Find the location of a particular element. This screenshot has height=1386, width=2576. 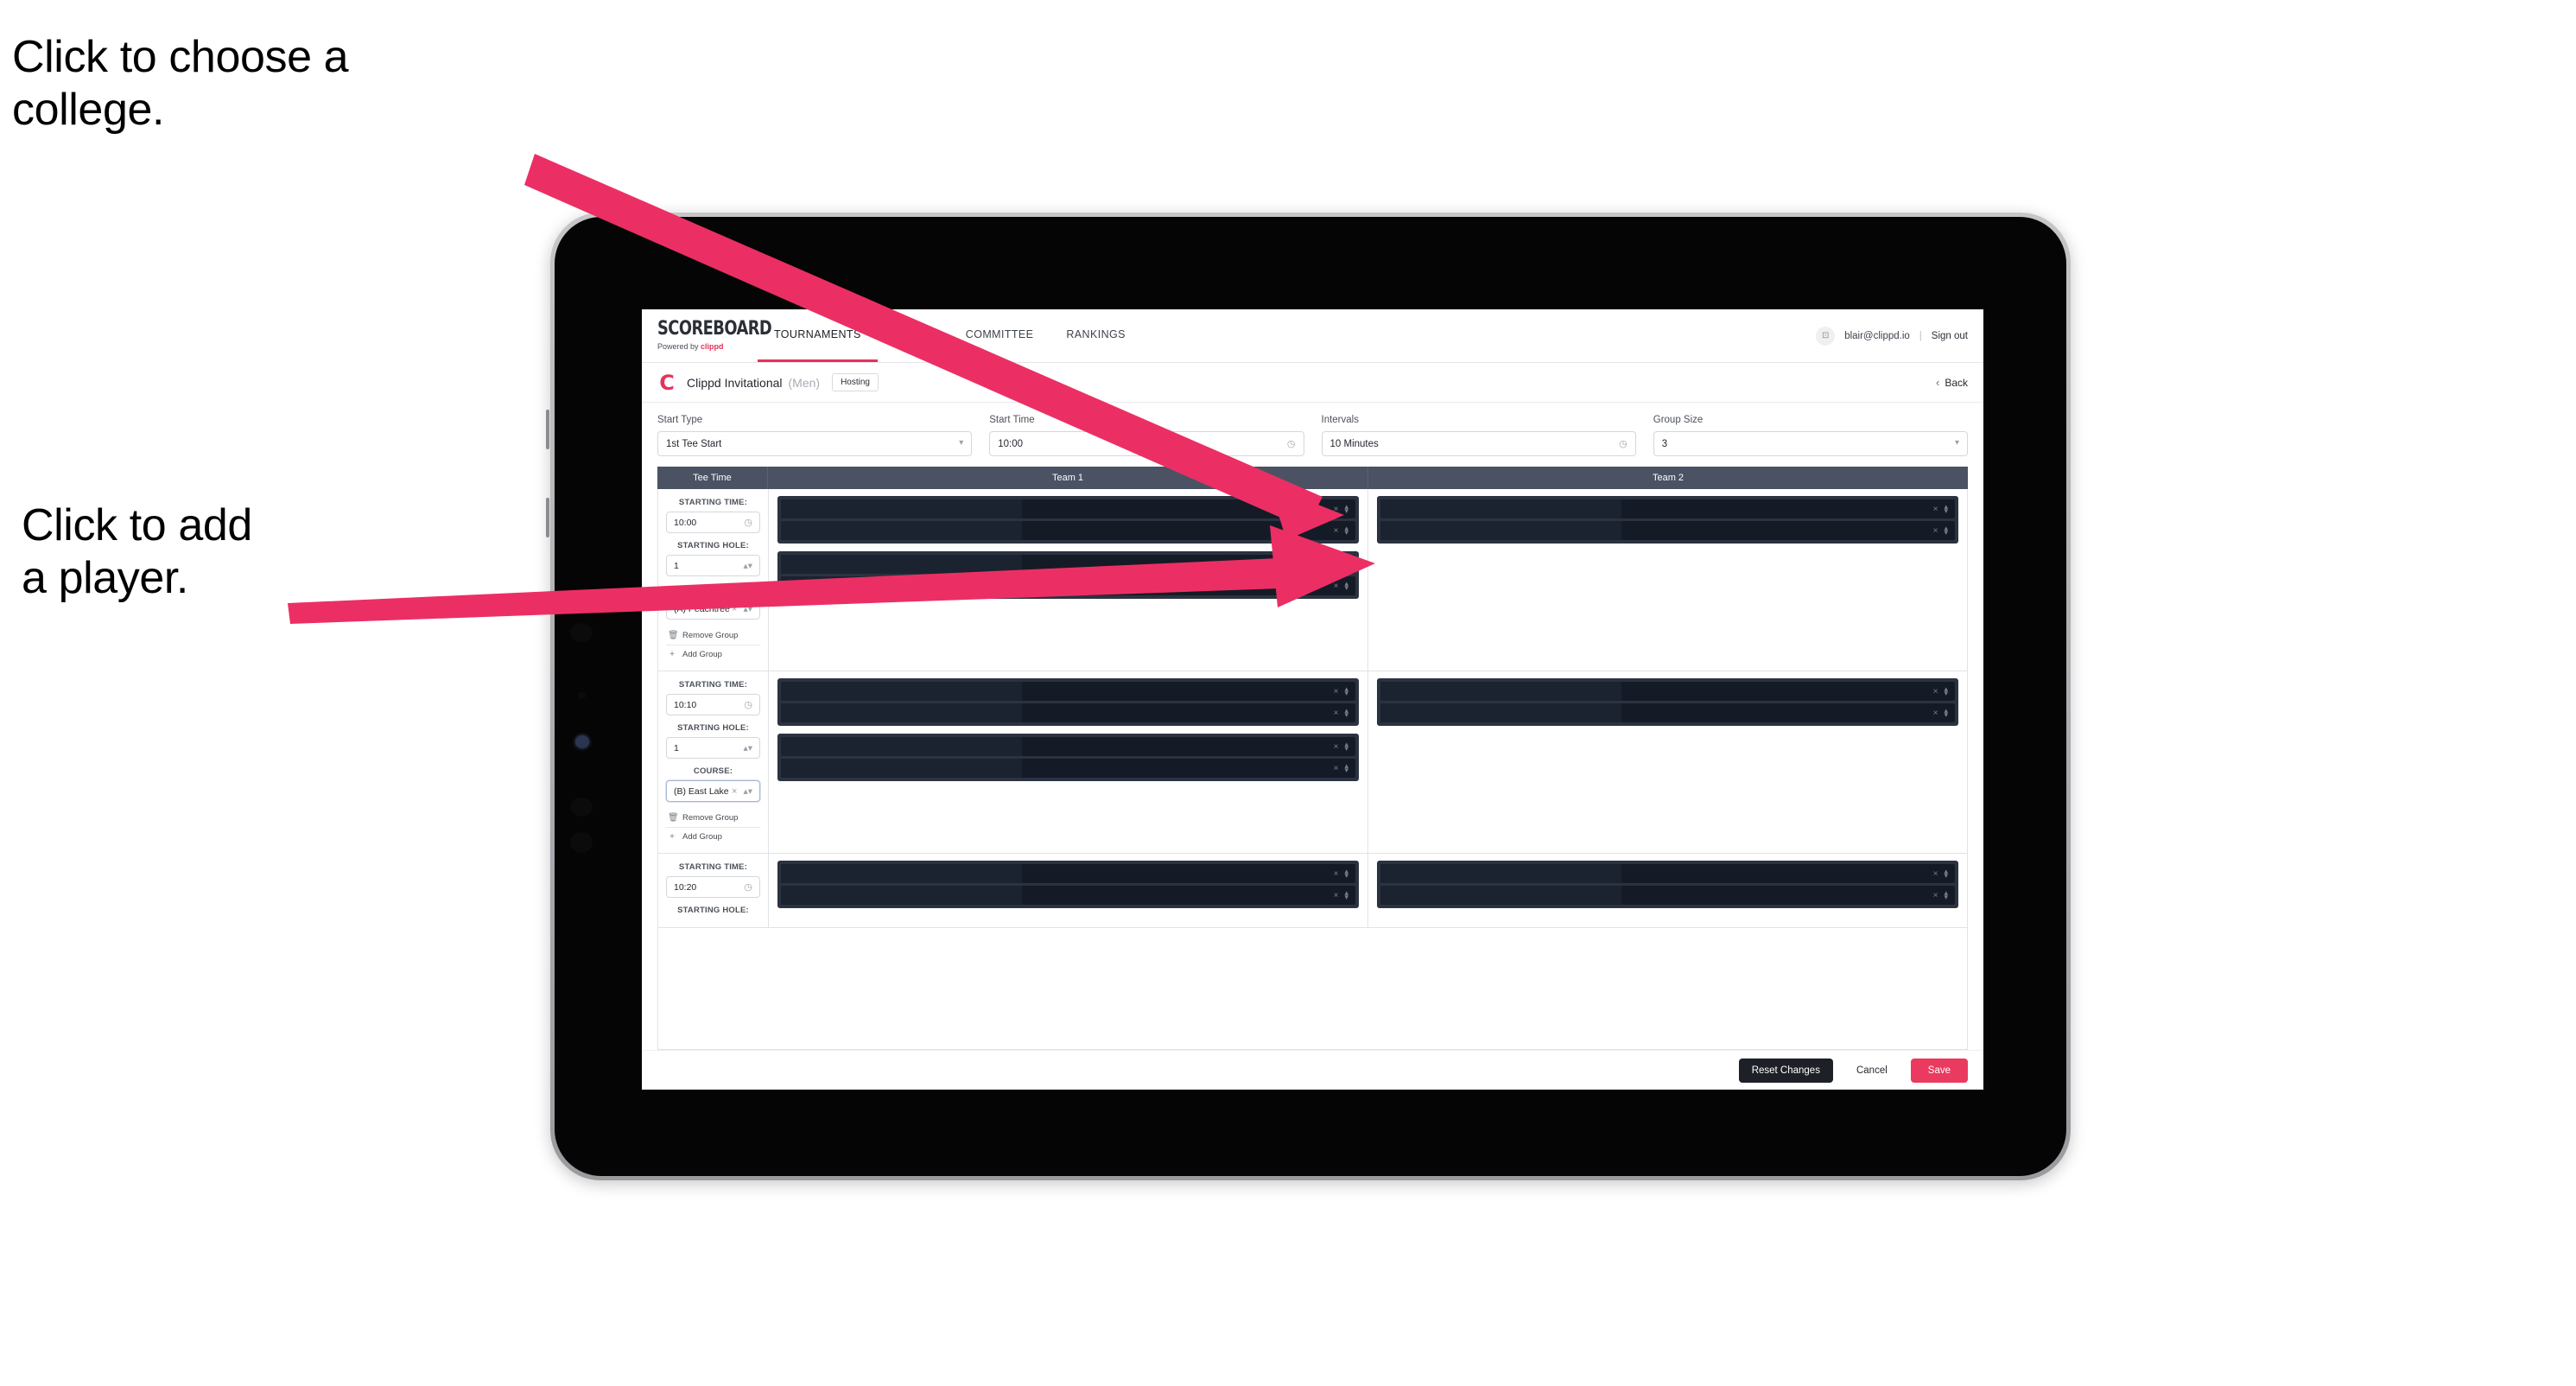

starting-time-input: 10:00 ◷ is located at coordinates (713, 522).